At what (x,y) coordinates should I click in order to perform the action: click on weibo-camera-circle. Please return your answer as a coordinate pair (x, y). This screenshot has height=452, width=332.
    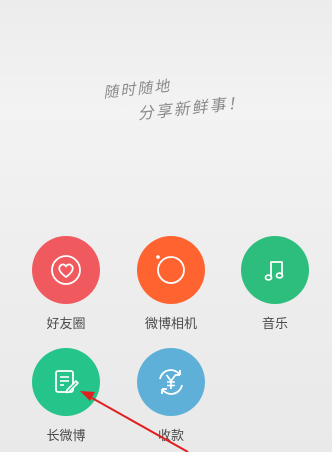
    Looking at the image, I should click on (171, 270).